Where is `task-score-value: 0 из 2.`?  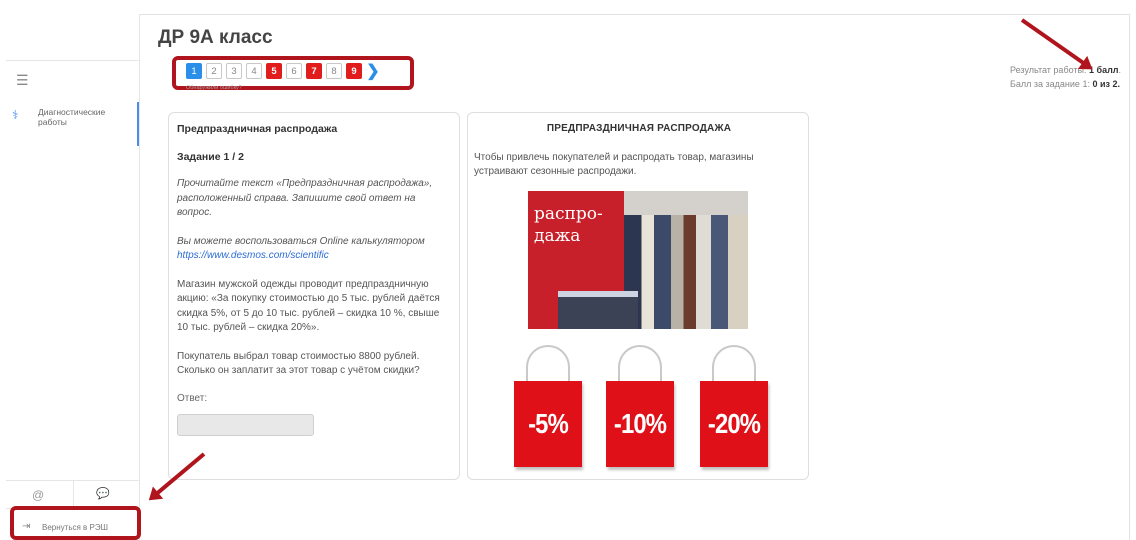 task-score-value: 0 из 2. is located at coordinates (1106, 84).